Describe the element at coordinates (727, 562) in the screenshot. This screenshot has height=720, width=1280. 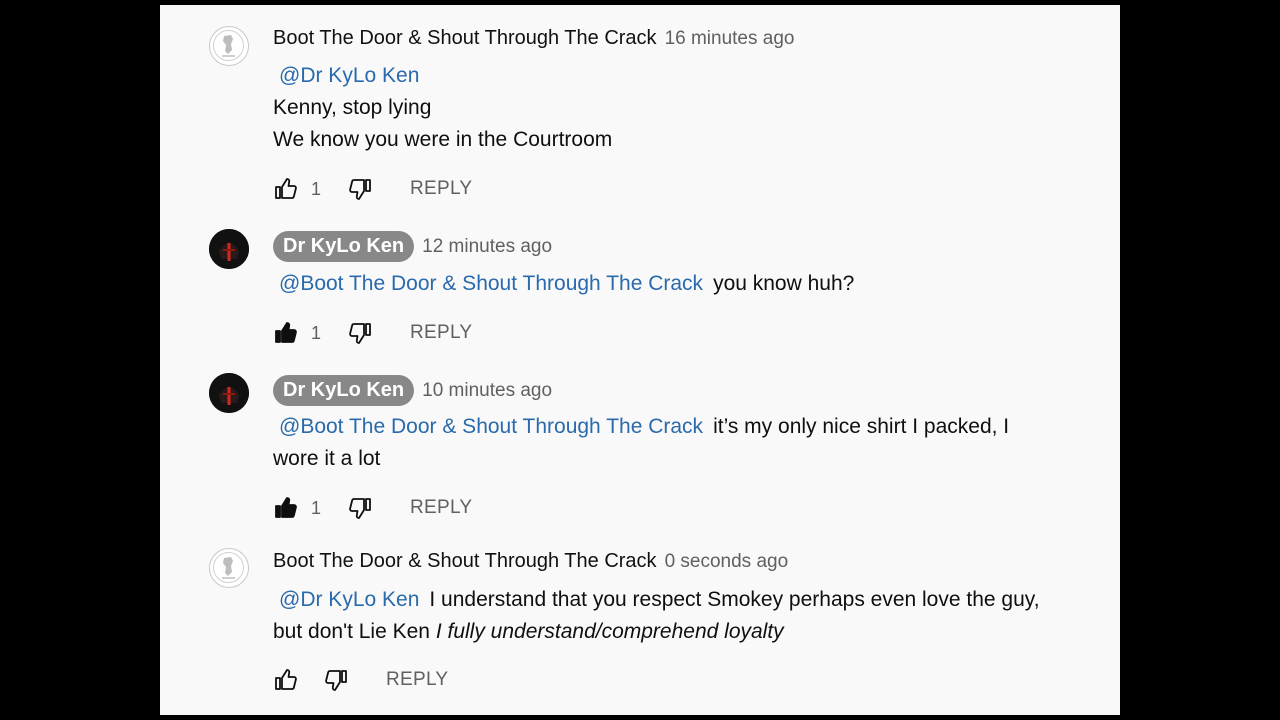
I see `timestamp: 0 seconds ago` at that location.